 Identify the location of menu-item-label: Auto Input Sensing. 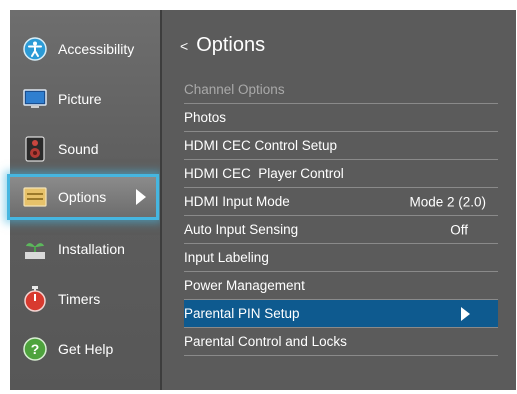
(241, 229).